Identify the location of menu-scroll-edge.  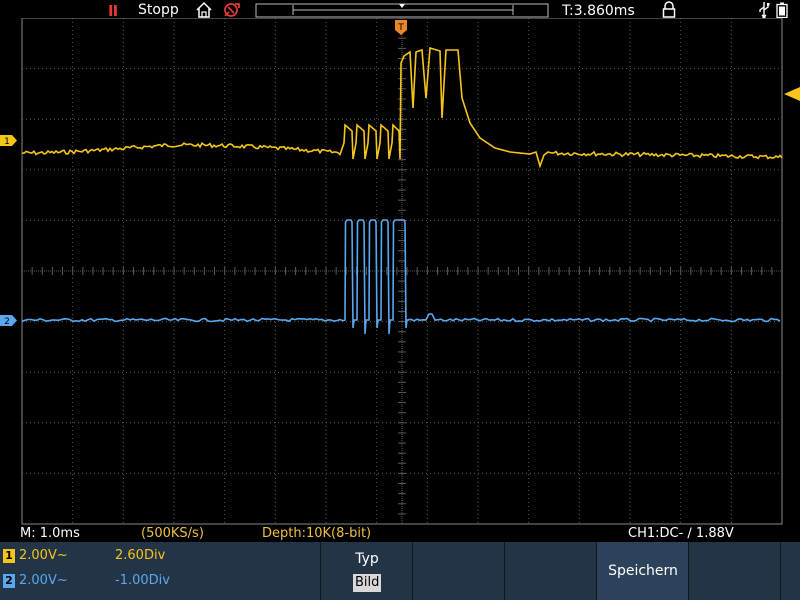
(790, 571).